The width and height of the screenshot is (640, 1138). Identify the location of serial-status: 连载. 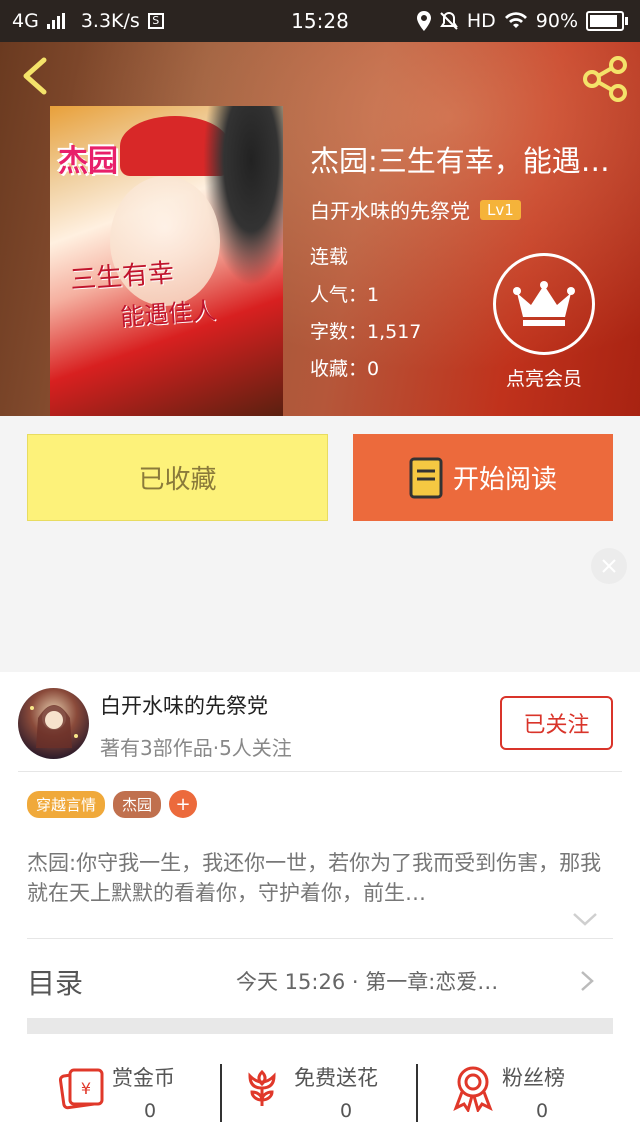
(329, 257).